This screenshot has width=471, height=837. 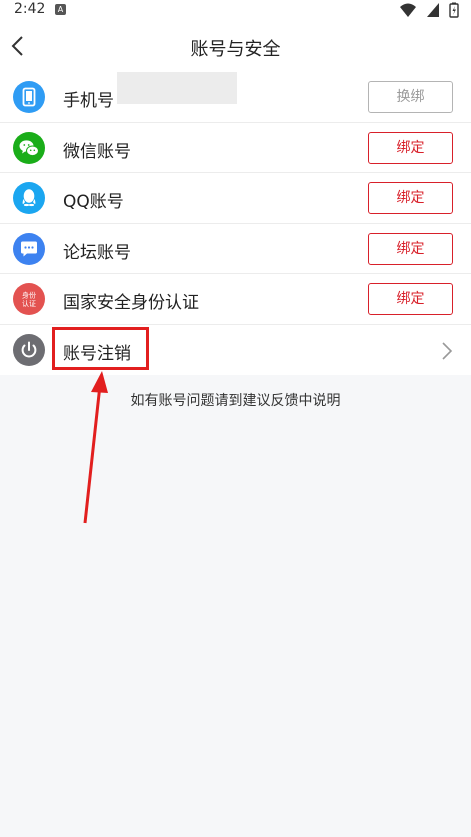 I want to click on bind-qq-button: 绑定, so click(x=410, y=198).